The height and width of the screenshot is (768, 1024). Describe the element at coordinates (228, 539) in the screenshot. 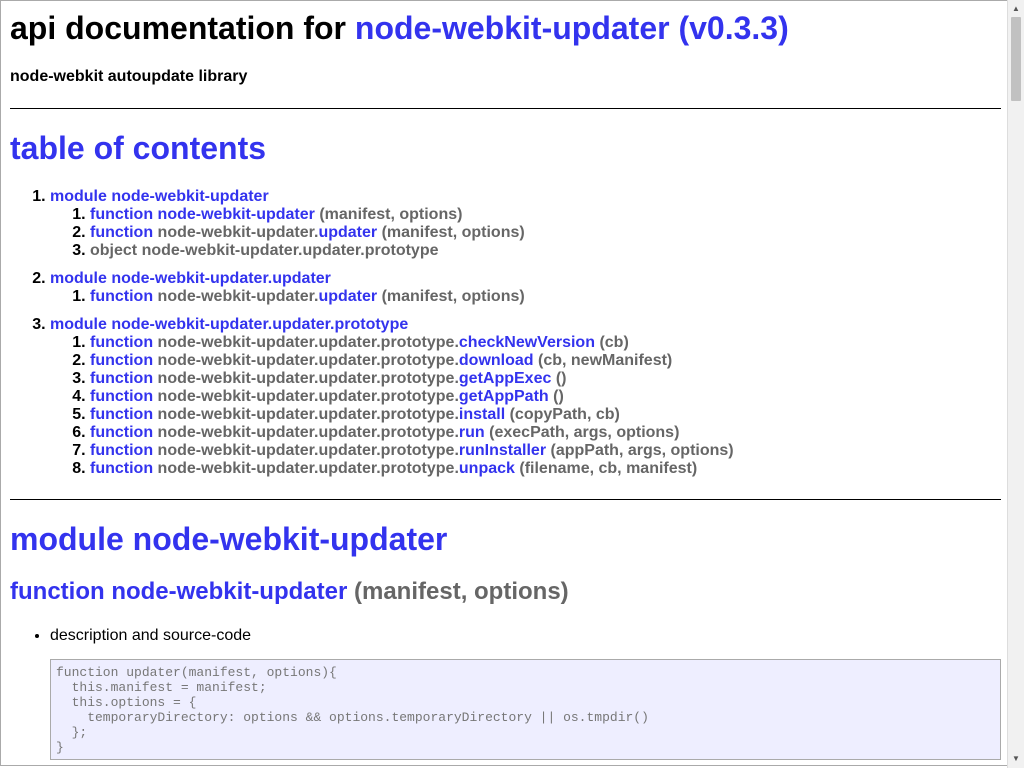

I see `module-heading: module node-webkit-updater` at that location.